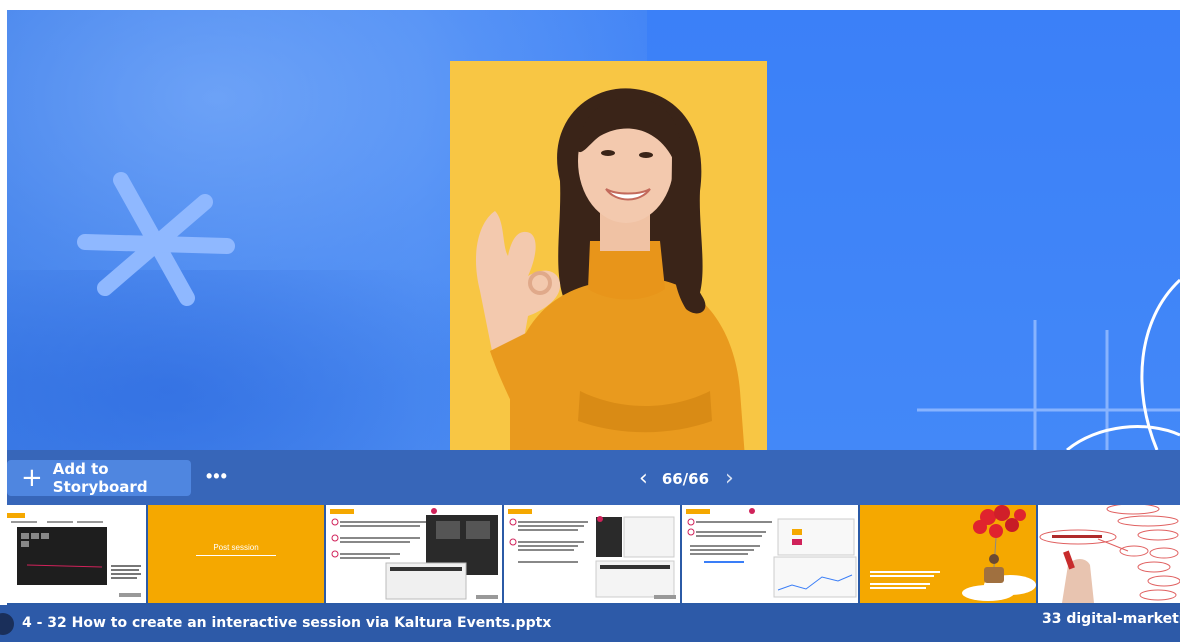  What do you see at coordinates (948, 554) in the screenshot?
I see `slide-thumbnail-balloon` at bounding box center [948, 554].